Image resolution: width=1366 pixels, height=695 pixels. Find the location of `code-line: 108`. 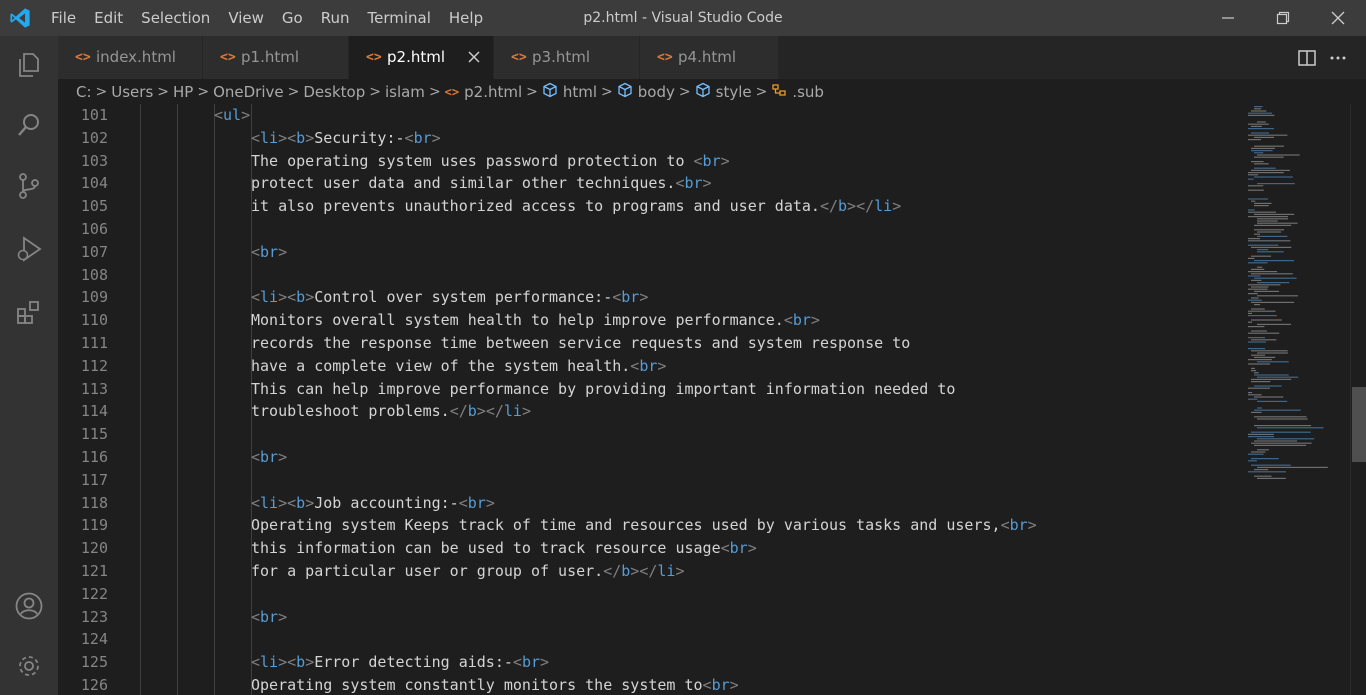

code-line: 108 is located at coordinates (644, 275).